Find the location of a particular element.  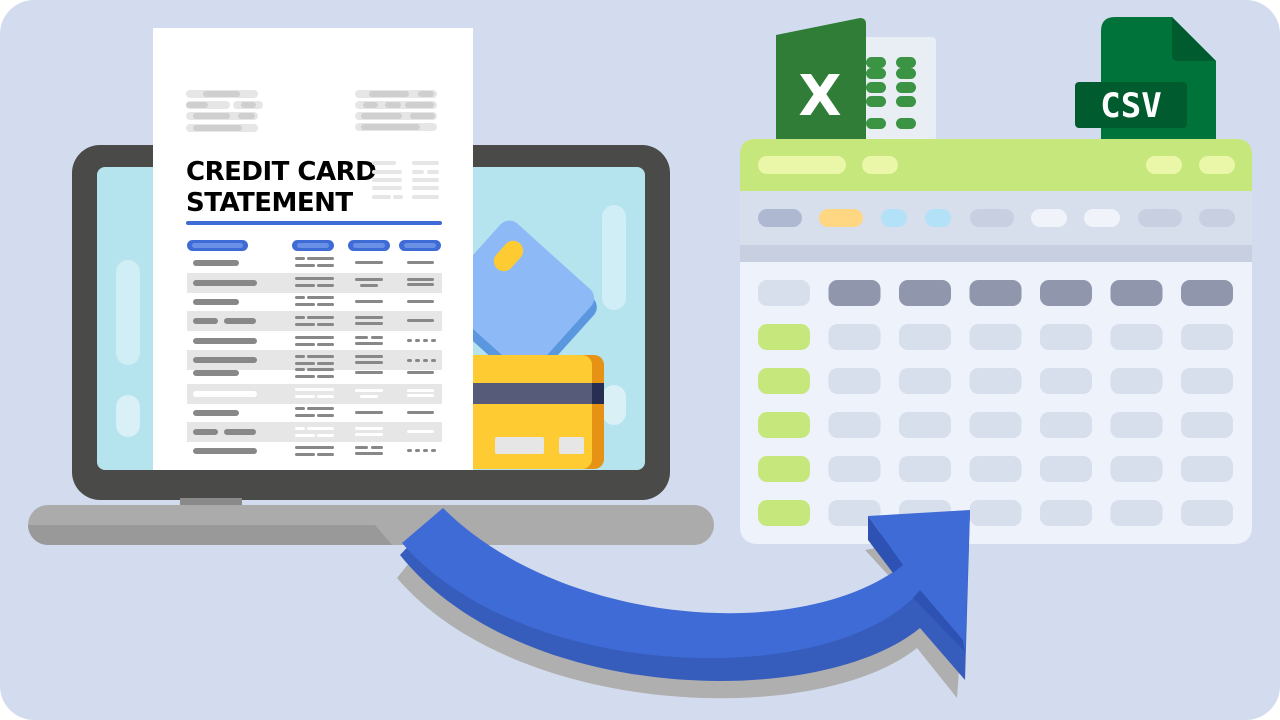

statement-title-line2: STATEMENT is located at coordinates (269, 203).